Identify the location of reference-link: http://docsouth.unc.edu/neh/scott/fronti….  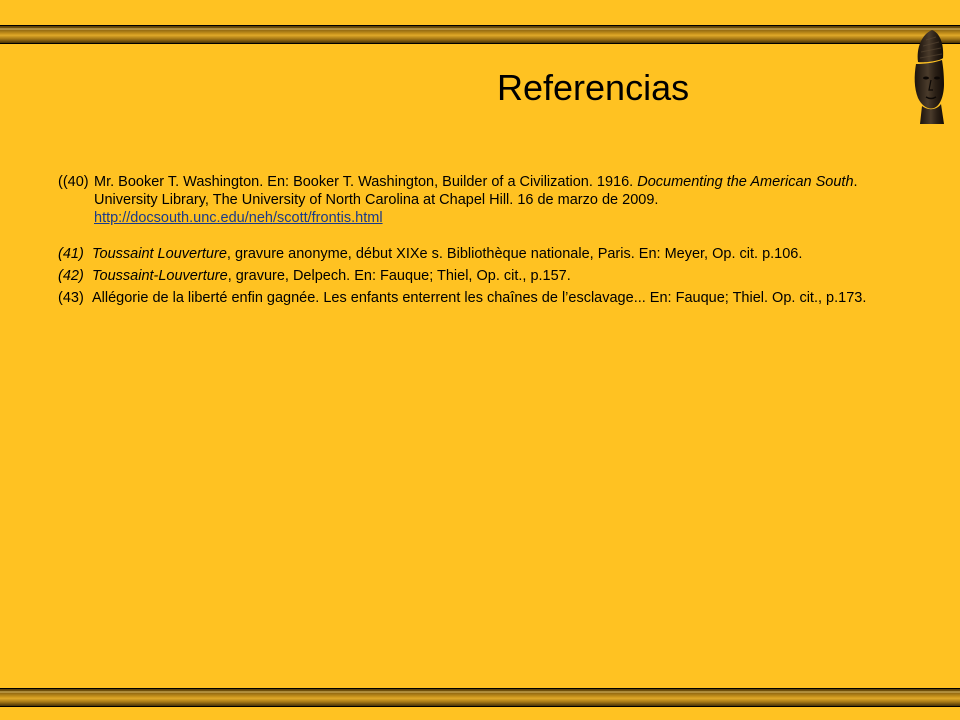
(238, 218).